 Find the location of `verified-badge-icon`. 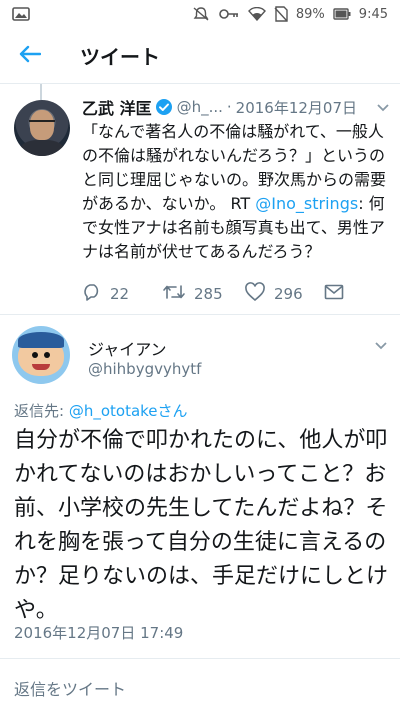

verified-badge-icon is located at coordinates (164, 107).